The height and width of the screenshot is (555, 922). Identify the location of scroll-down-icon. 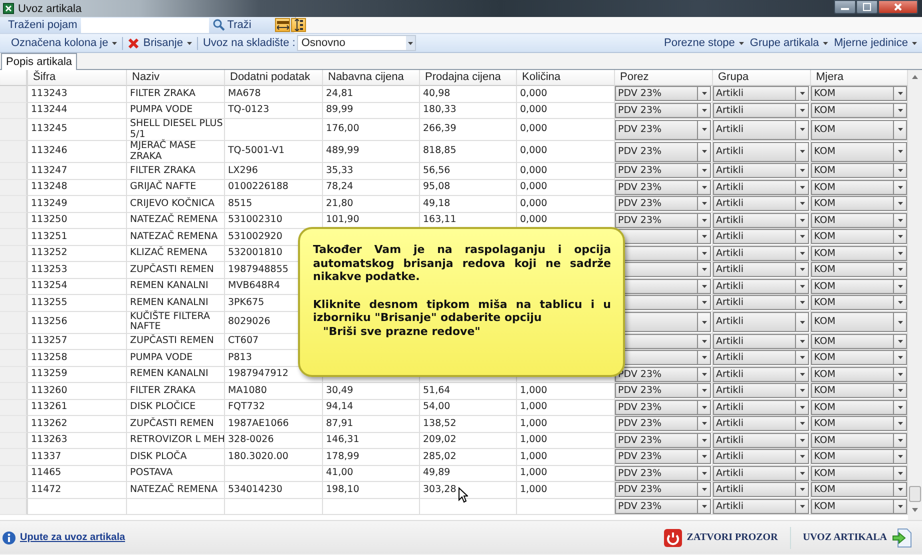
(915, 510).